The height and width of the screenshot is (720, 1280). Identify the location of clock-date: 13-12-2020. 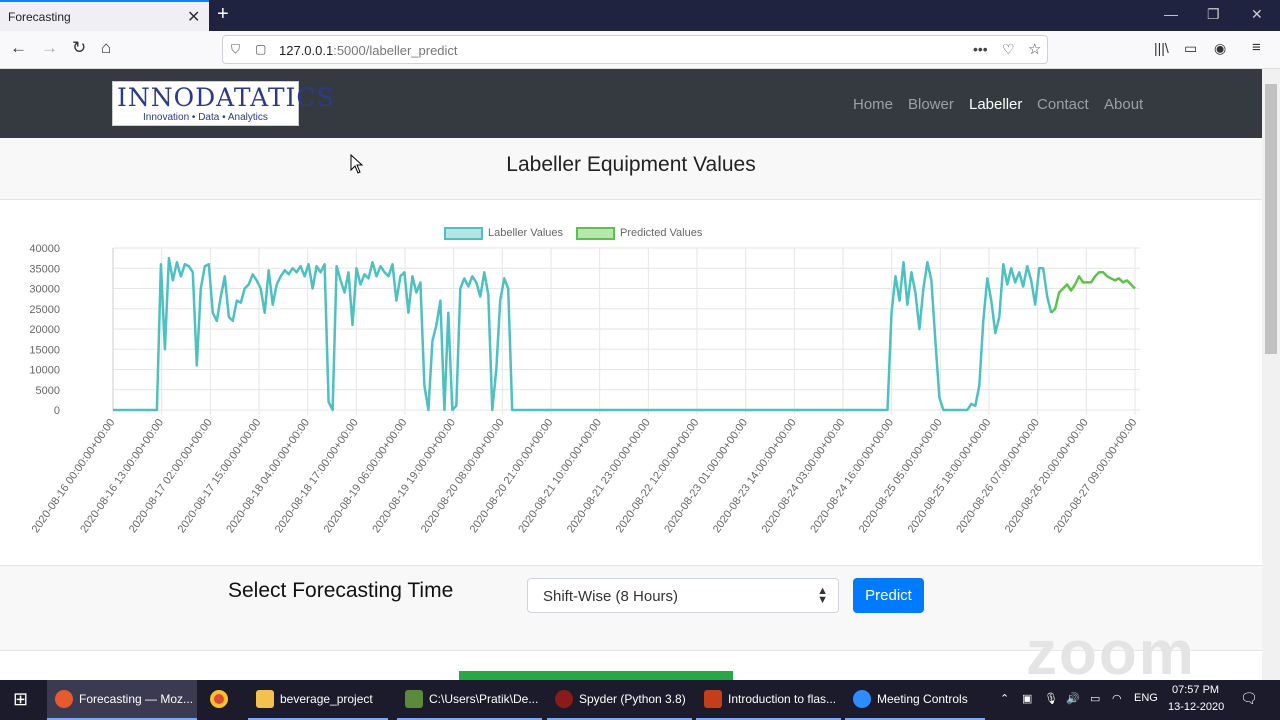
(1196, 707).